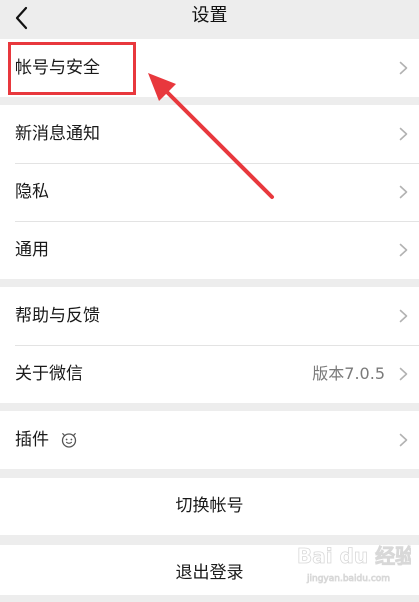 The height and width of the screenshot is (602, 419). What do you see at coordinates (32, 192) in the screenshot?
I see `settings-item-label: 隐私` at bounding box center [32, 192].